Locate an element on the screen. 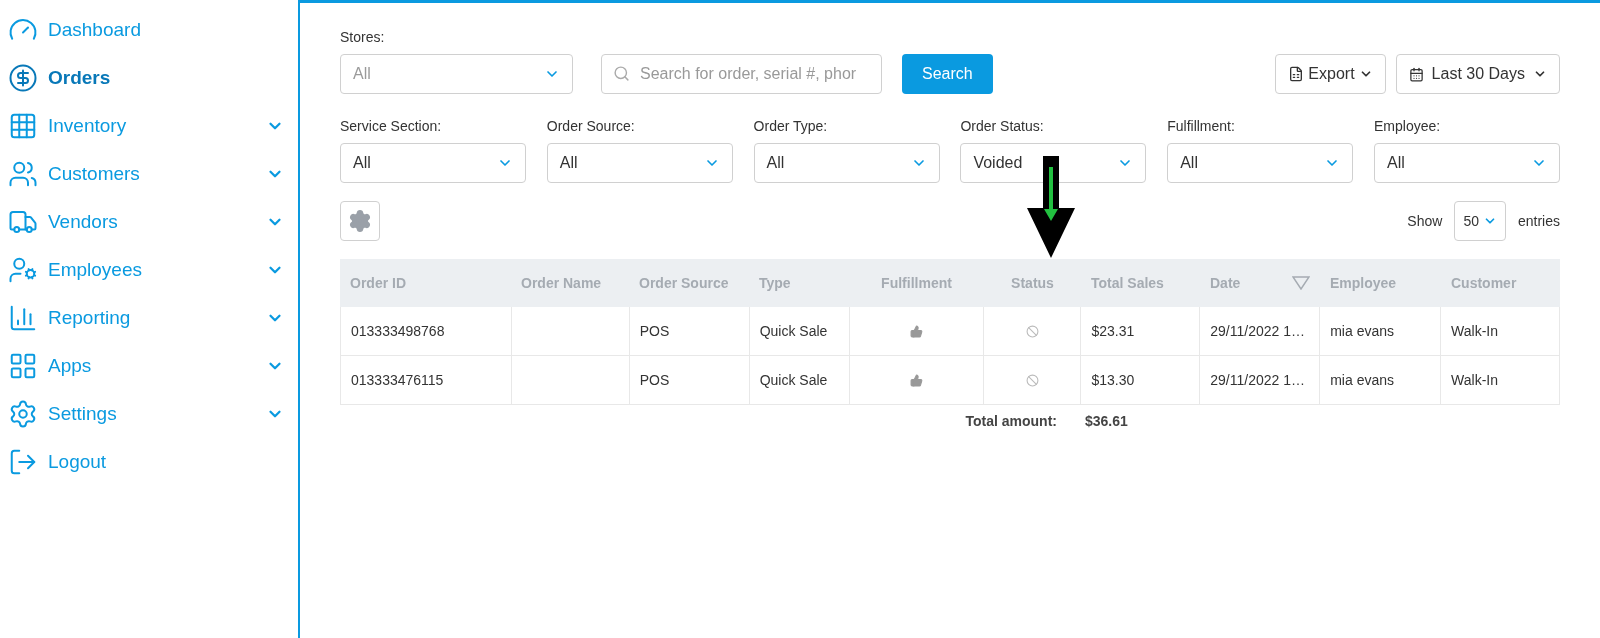 Image resolution: width=1600 pixels, height=638 pixels. table-cell: $13.30 is located at coordinates (1141, 380).